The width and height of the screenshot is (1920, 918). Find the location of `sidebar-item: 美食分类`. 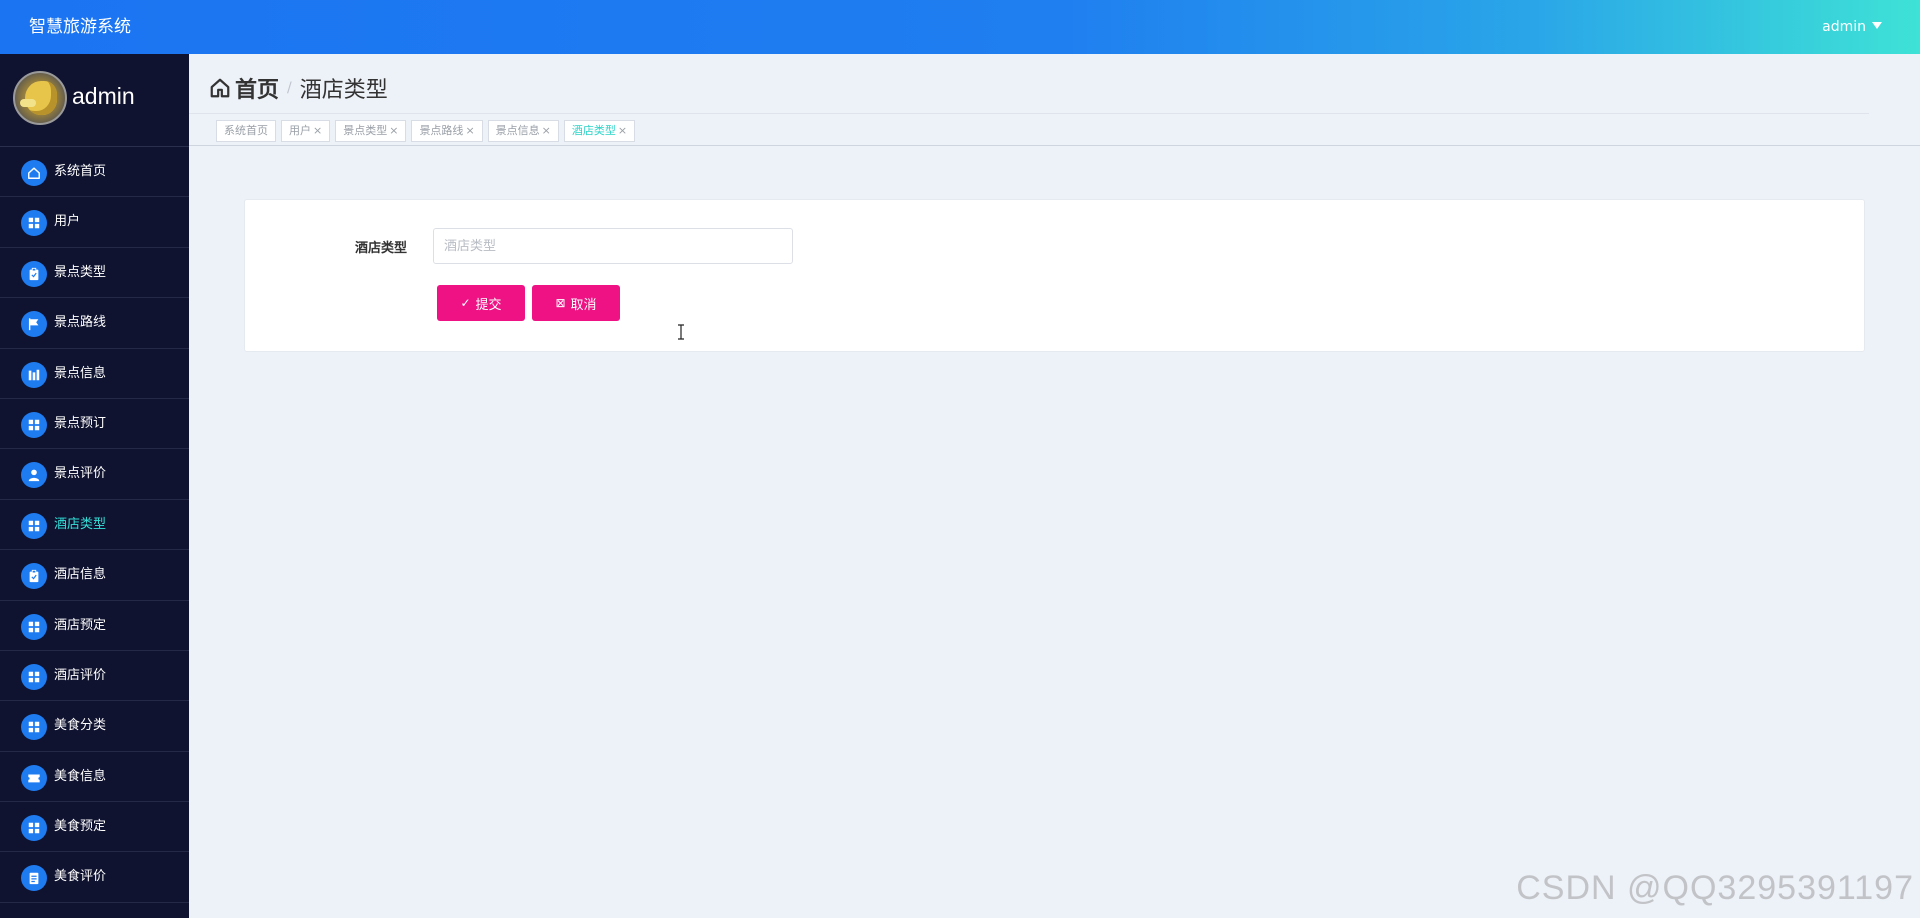

sidebar-item: 美食分类 is located at coordinates (94, 726).